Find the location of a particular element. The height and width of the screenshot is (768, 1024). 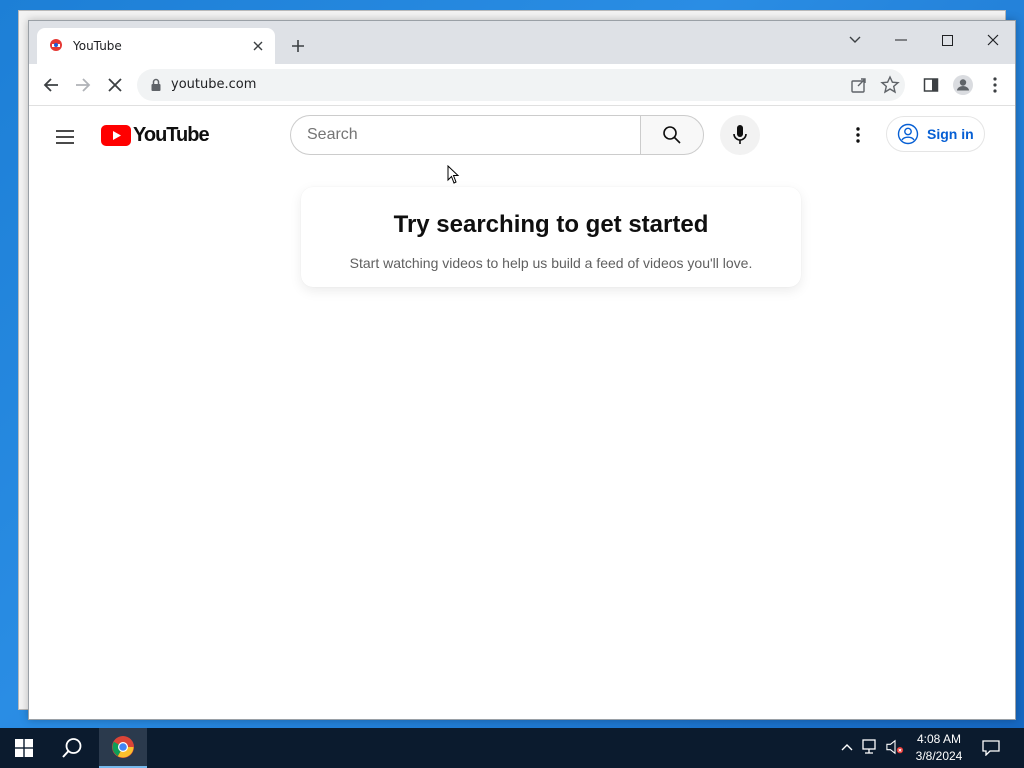

search-button is located at coordinates (672, 135).